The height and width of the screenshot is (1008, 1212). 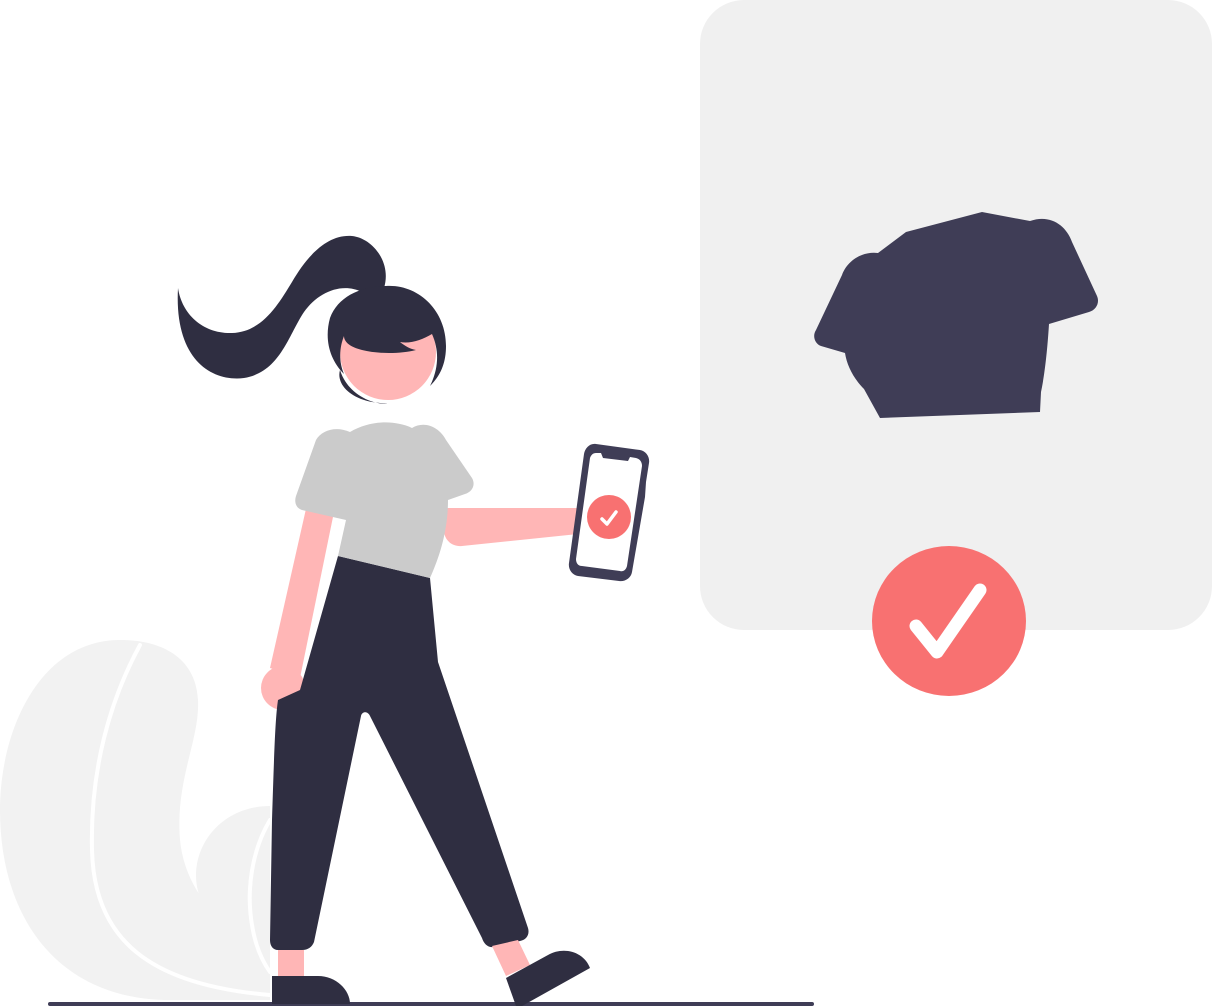 What do you see at coordinates (511, 527) in the screenshot?
I see `right-arm` at bounding box center [511, 527].